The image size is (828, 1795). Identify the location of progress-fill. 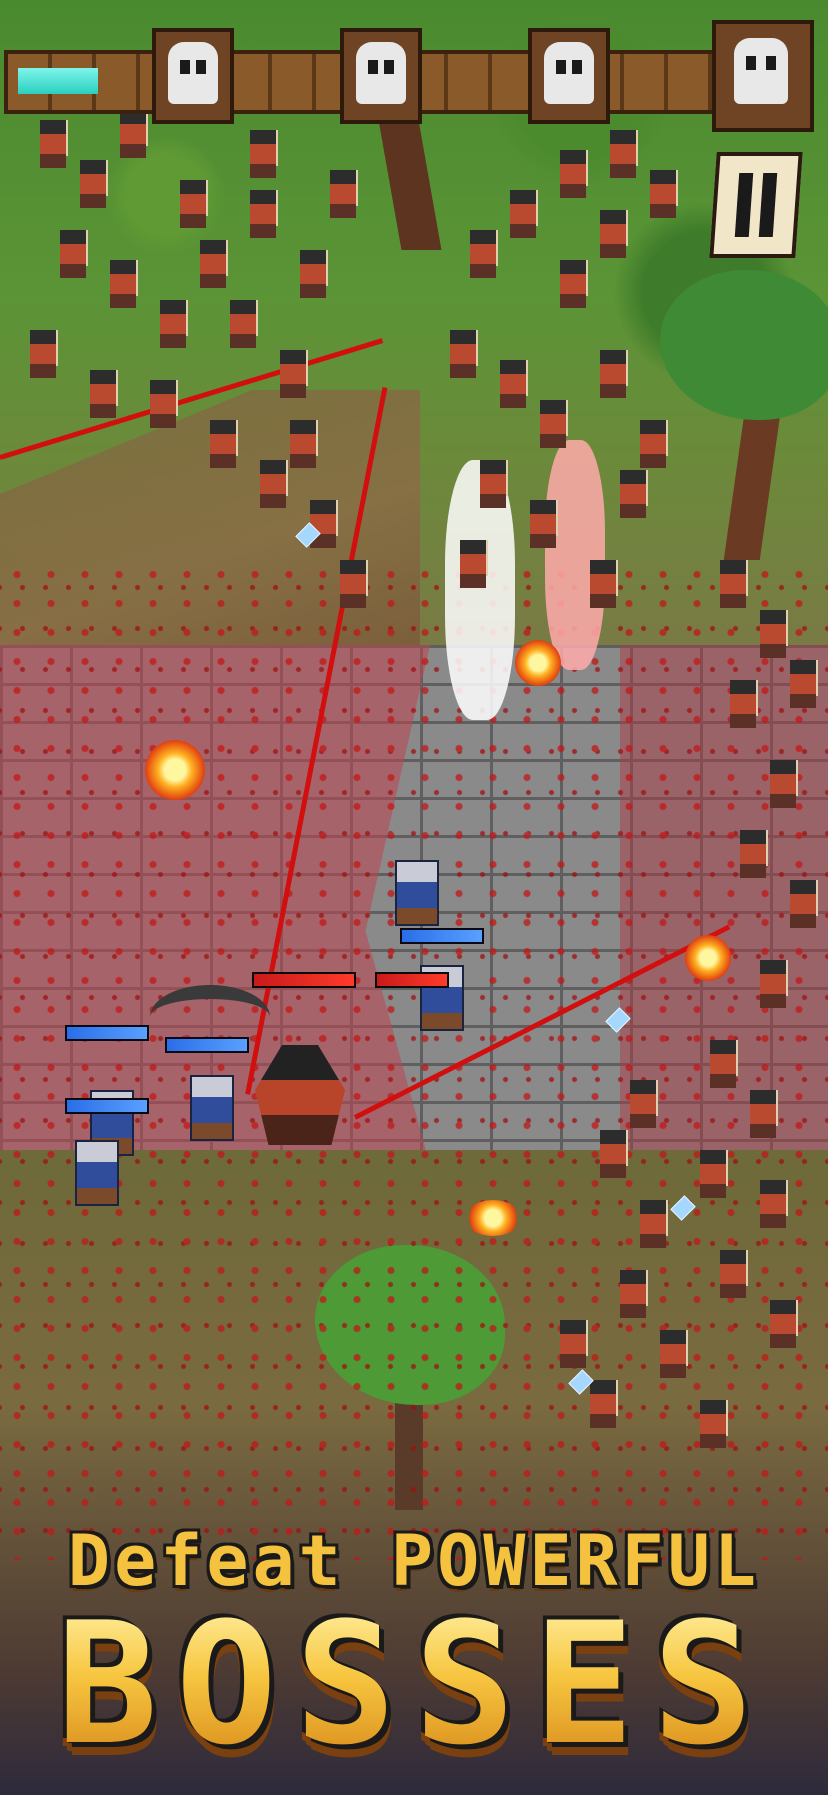
(58, 81).